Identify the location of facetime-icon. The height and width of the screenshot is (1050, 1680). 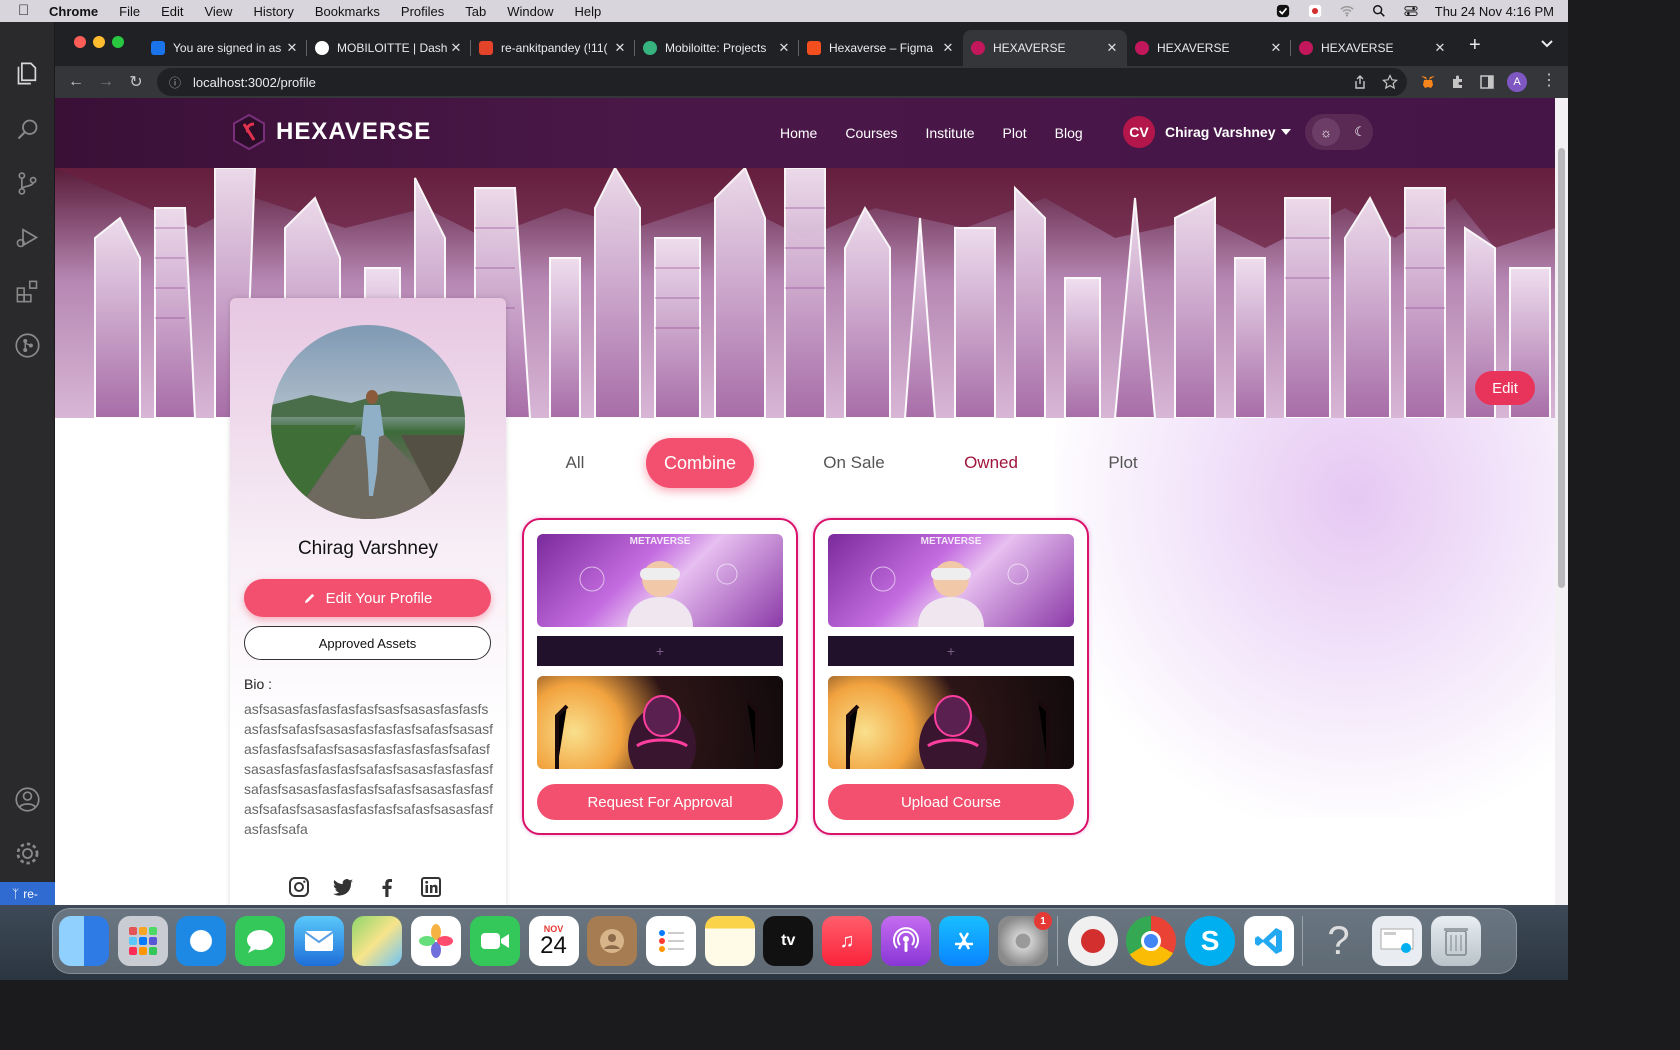
(494, 941).